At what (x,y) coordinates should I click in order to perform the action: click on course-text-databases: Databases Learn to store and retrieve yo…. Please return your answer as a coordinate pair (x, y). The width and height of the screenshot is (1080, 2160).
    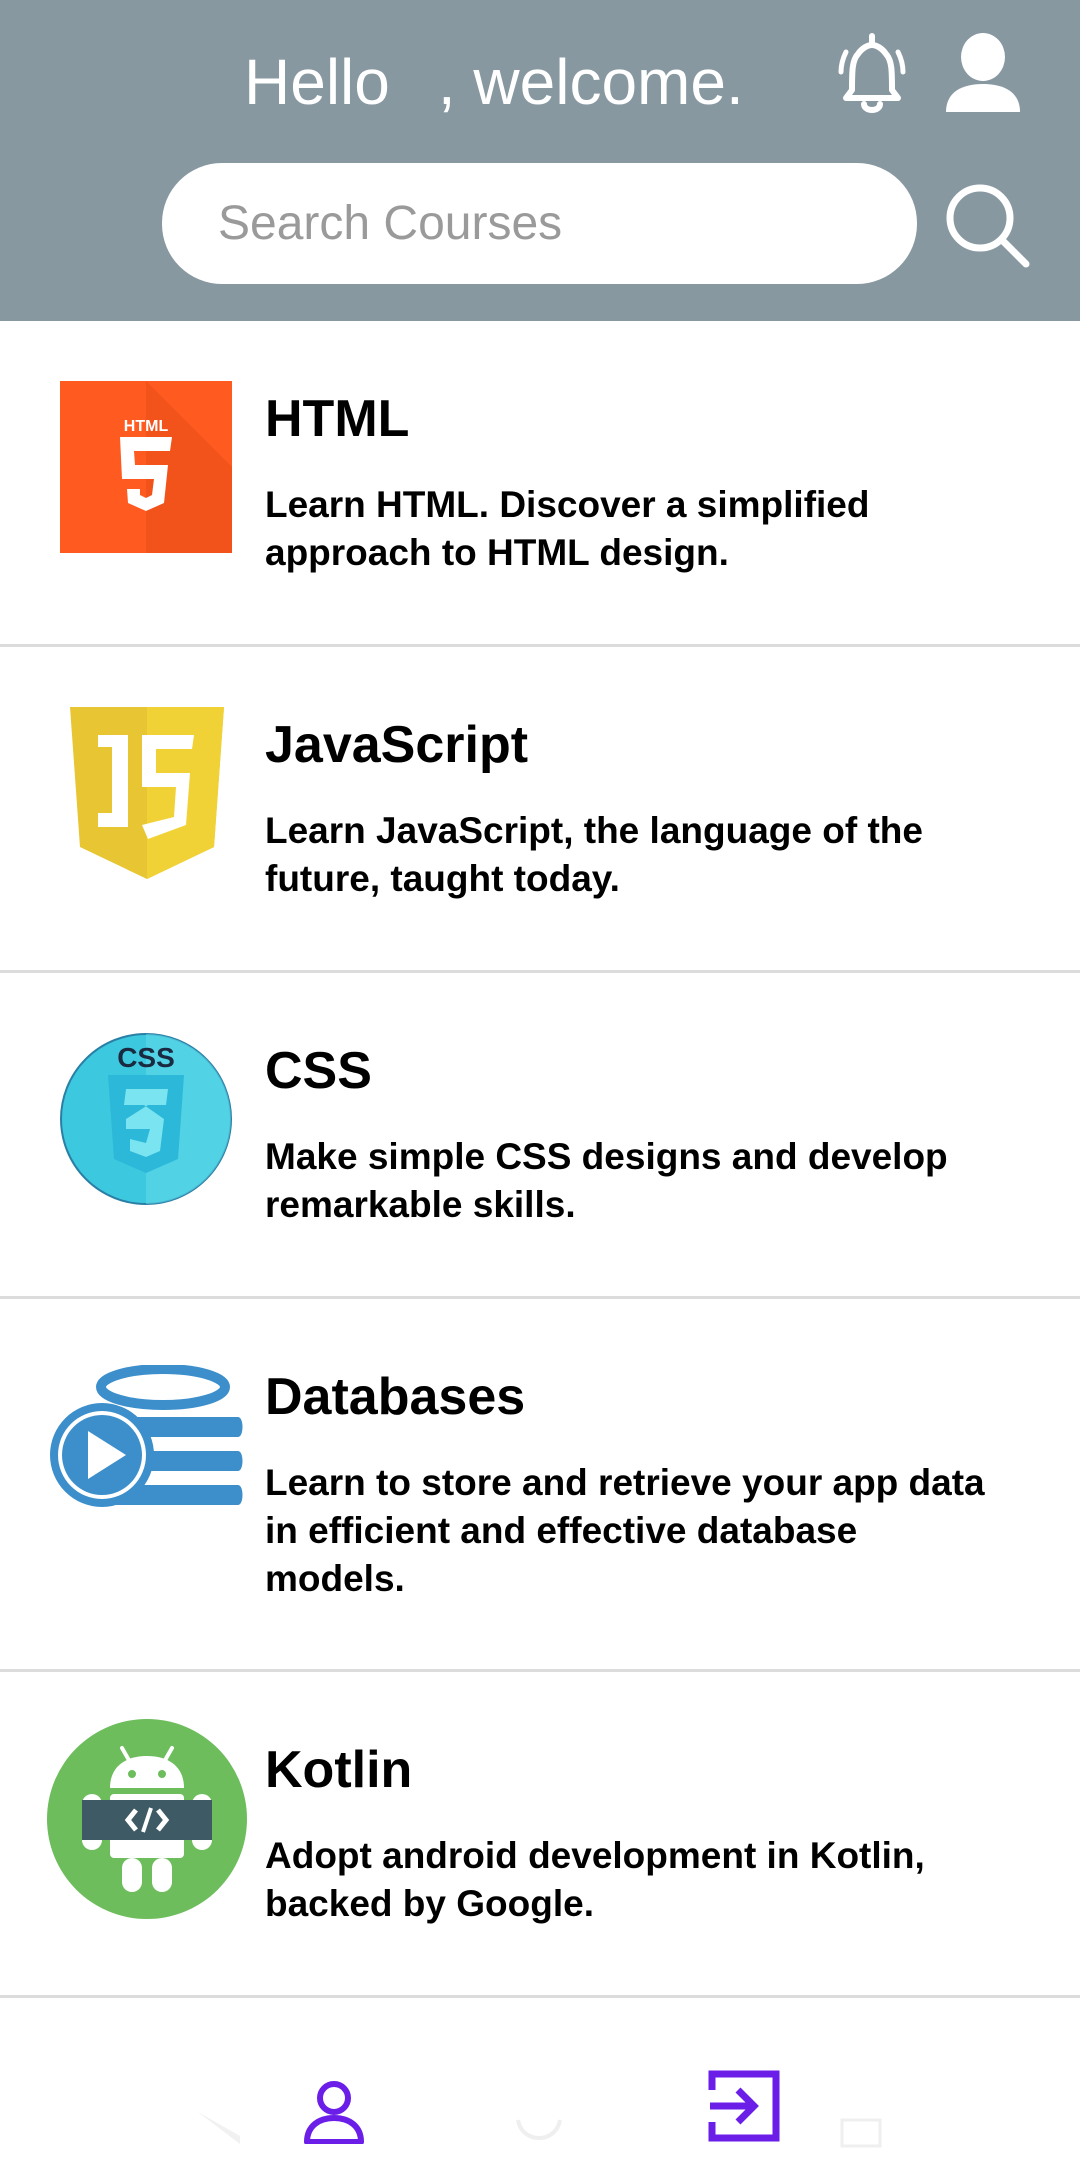
    Looking at the image, I should click on (635, 1484).